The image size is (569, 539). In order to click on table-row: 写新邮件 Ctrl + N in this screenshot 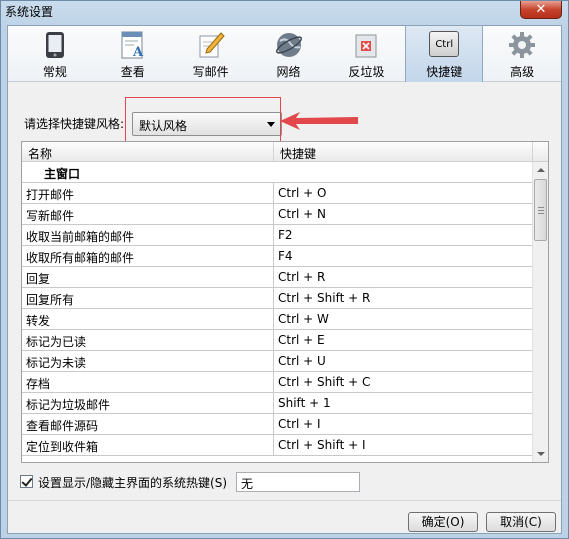, I will do `click(277, 214)`.